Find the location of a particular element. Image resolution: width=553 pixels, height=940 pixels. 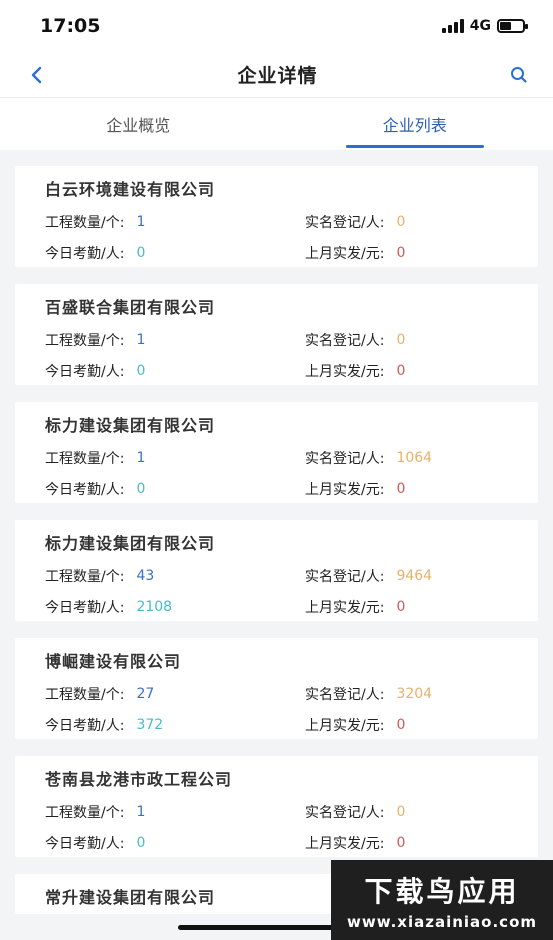

company-name: 百盛联合集团有限公司 is located at coordinates (130, 307).